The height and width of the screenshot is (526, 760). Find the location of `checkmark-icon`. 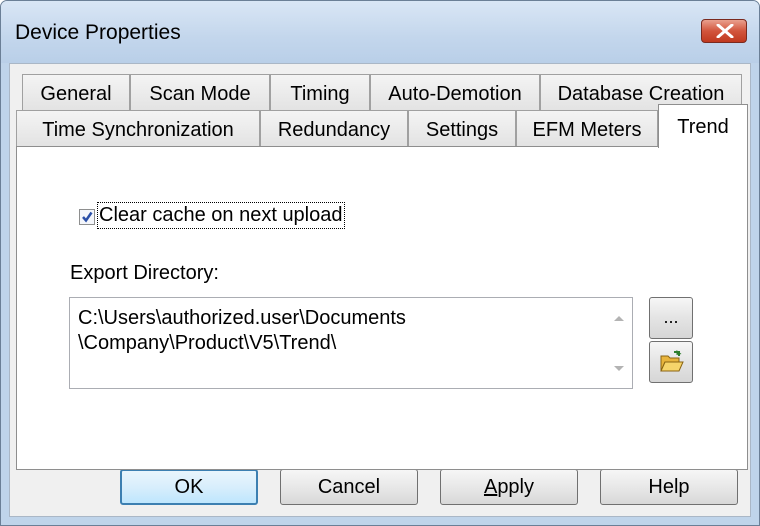

checkmark-icon is located at coordinates (87, 217).